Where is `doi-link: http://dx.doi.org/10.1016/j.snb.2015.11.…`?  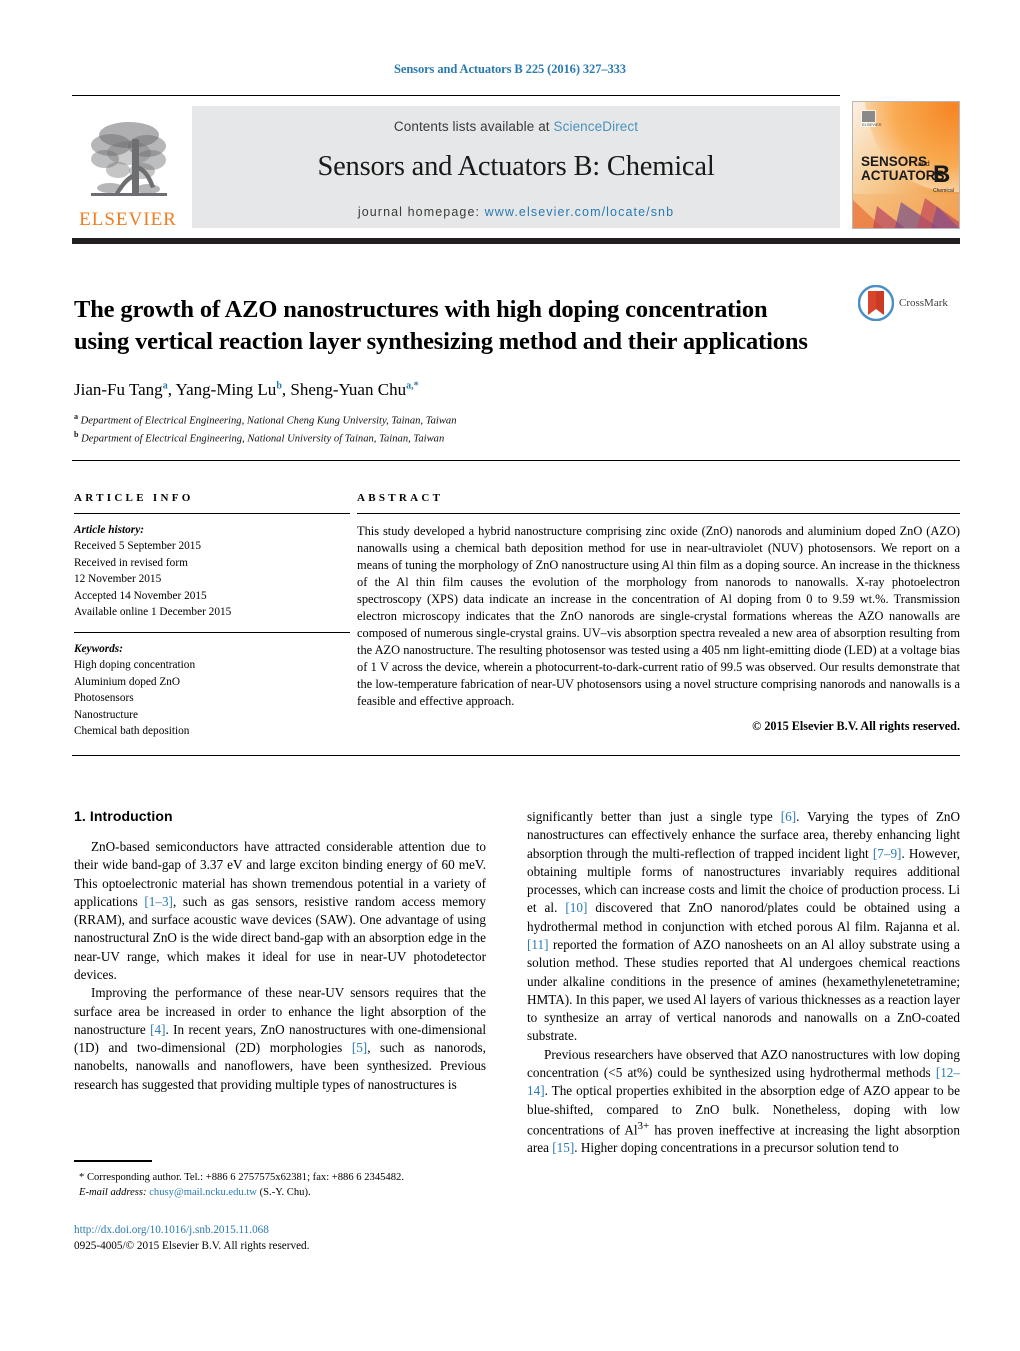 doi-link: http://dx.doi.org/10.1016/j.snb.2015.11.… is located at coordinates (289, 1230).